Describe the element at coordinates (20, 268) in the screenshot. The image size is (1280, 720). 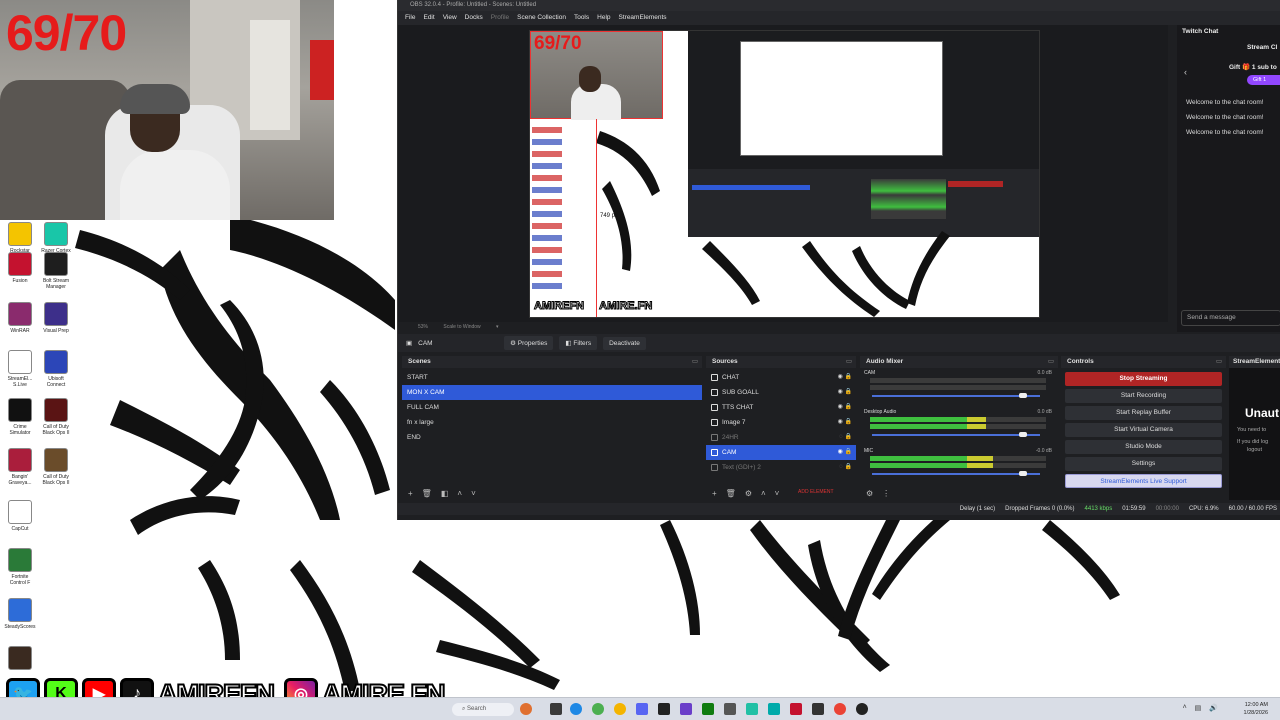
I see `desktop-app-icon: Fusion` at that location.